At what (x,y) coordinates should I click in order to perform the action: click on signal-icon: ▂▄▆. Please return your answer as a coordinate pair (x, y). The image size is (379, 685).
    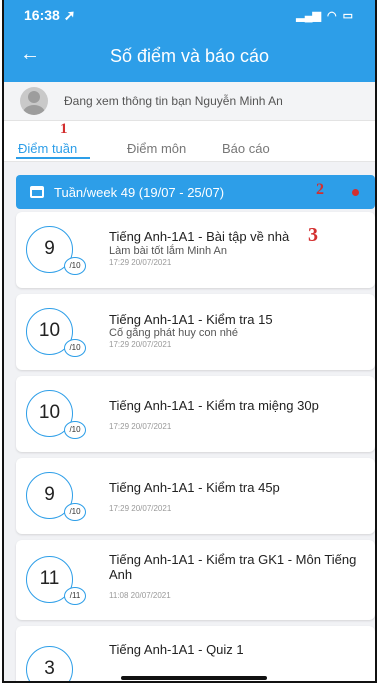
    Looking at the image, I should click on (308, 15).